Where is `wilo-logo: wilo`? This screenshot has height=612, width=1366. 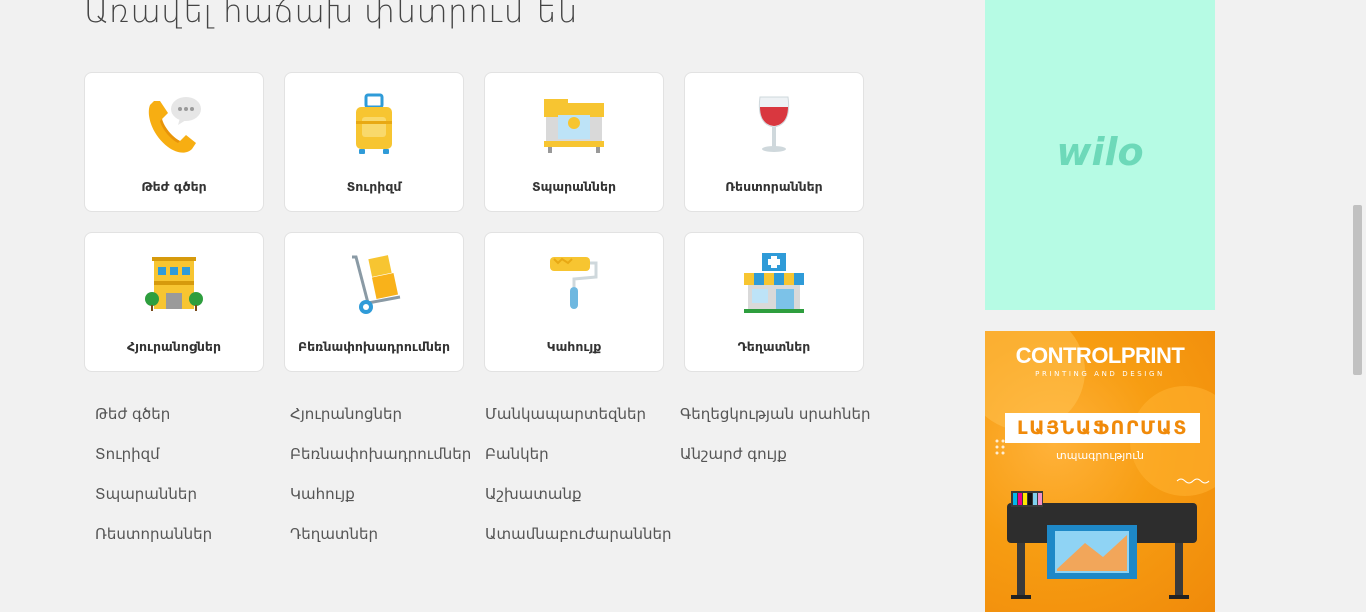 wilo-logo: wilo is located at coordinates (1100, 152).